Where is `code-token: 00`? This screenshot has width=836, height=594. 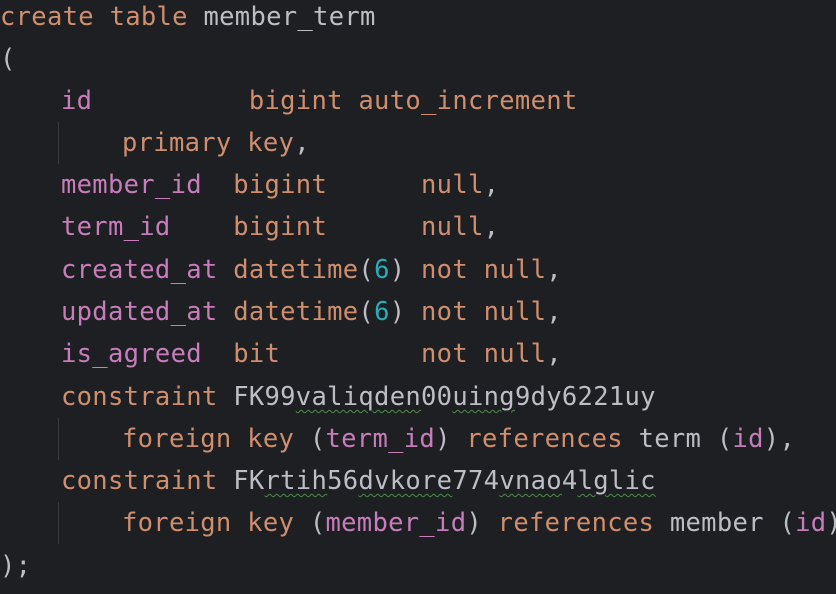 code-token: 00 is located at coordinates (437, 397).